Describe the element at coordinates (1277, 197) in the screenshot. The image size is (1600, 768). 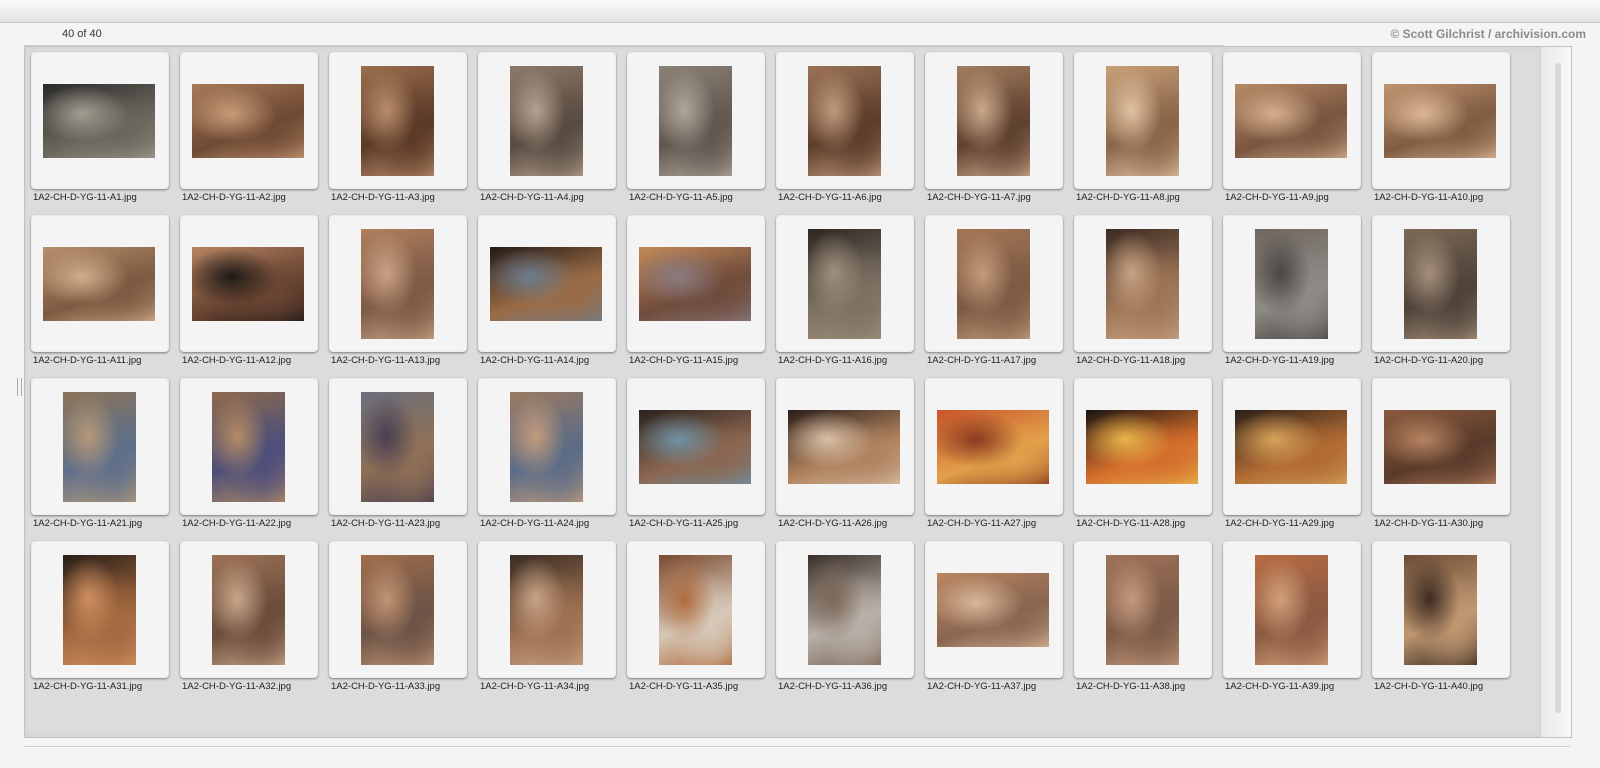
I see `thumbnail-filename: 1A2-CH-D-YG-11-A9.jpg` at that location.